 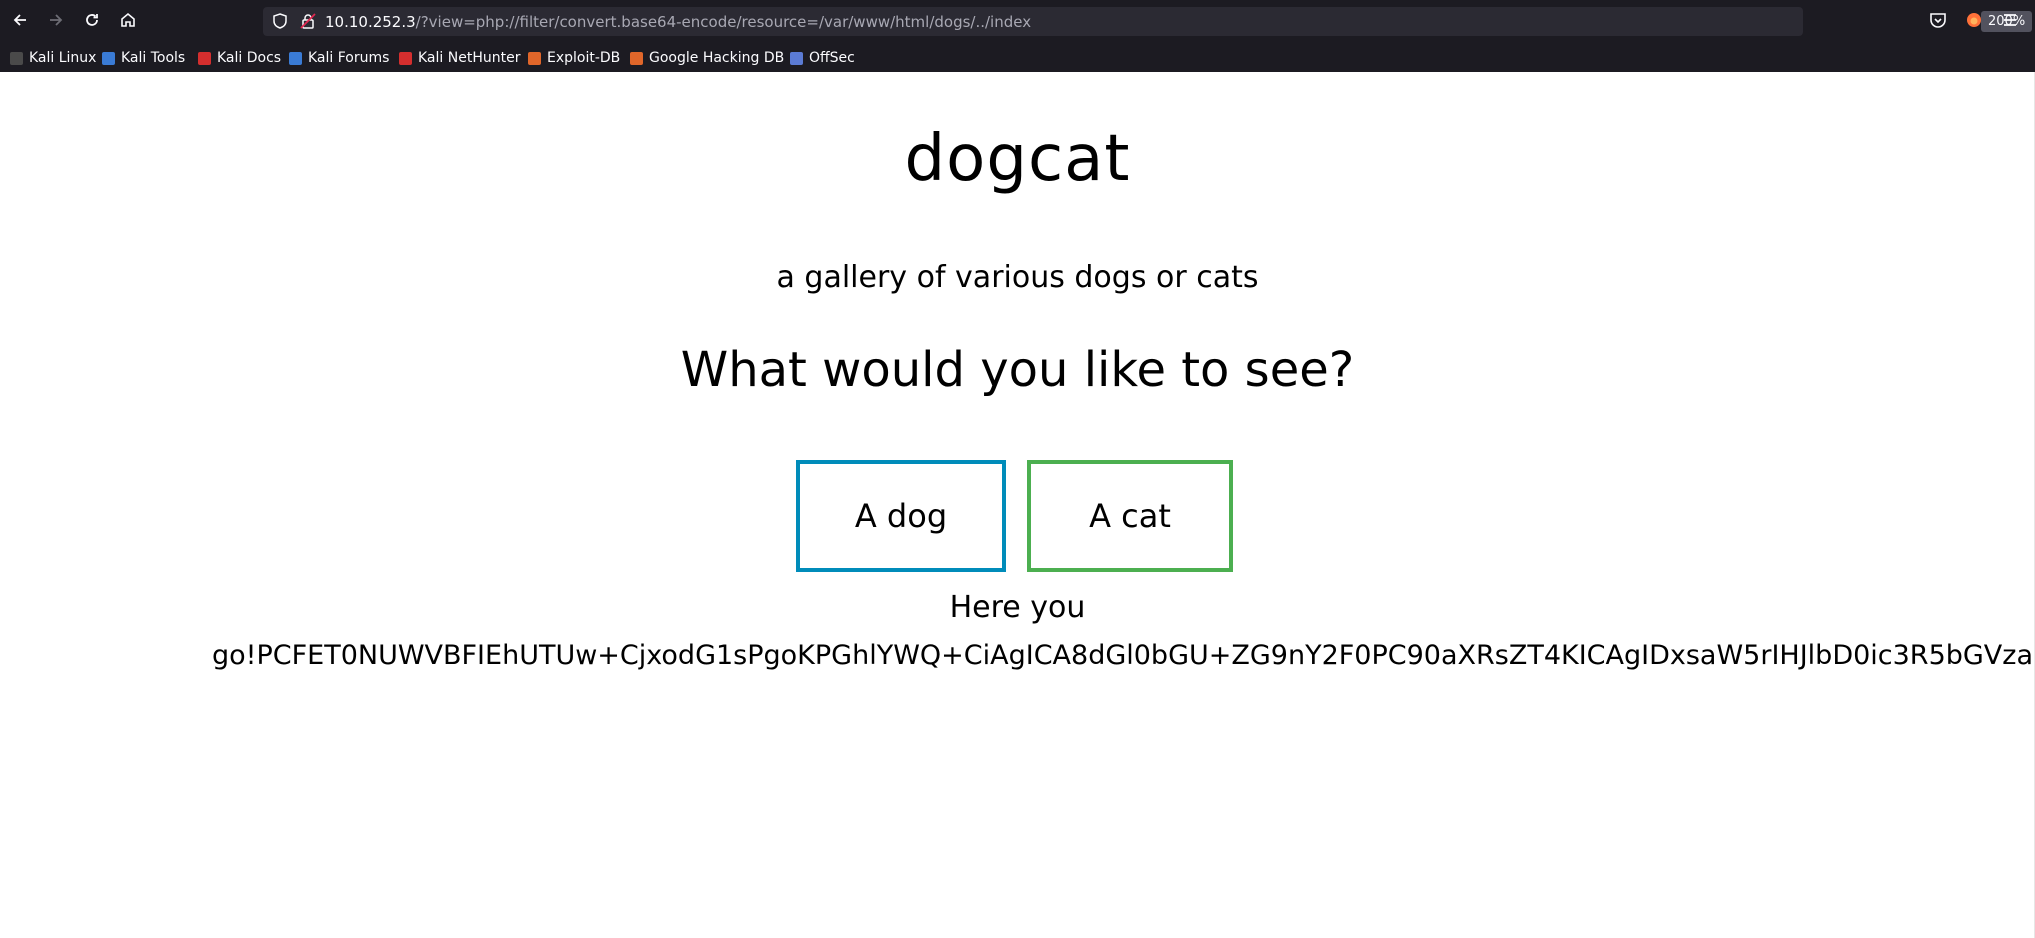 What do you see at coordinates (153, 58) in the screenshot?
I see `bookmark-label: Kali Tools` at bounding box center [153, 58].